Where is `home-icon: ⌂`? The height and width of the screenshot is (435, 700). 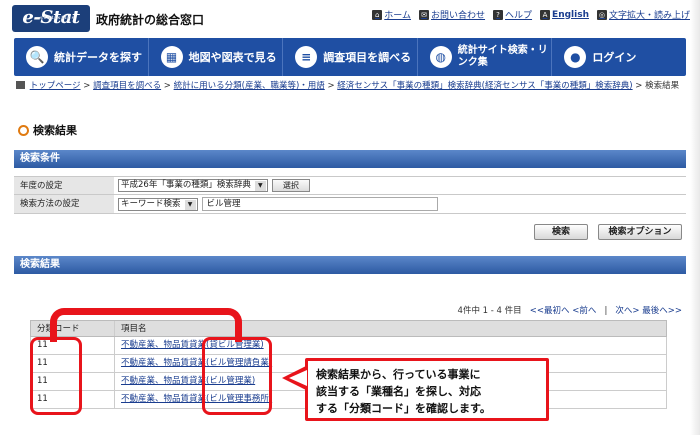
home-icon: ⌂ is located at coordinates (377, 14).